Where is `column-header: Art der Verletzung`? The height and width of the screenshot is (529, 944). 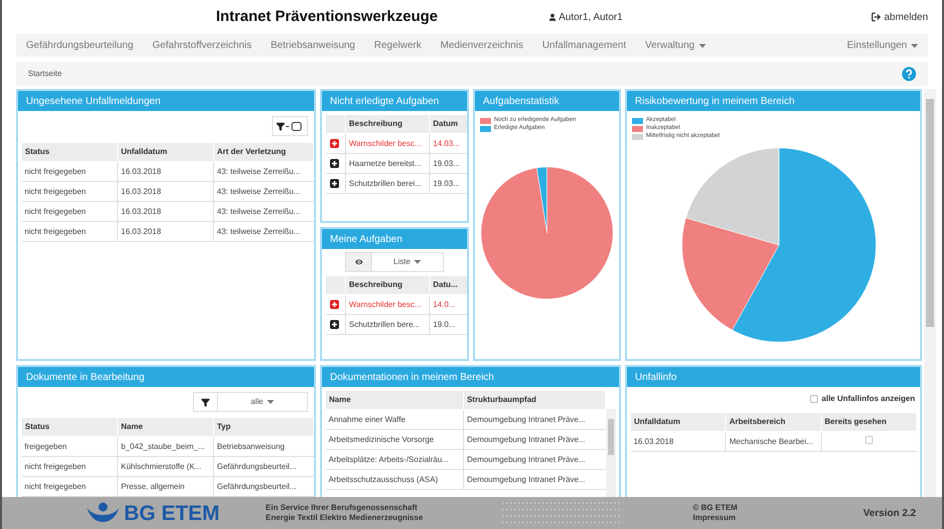
column-header: Art der Verletzung is located at coordinates (264, 152).